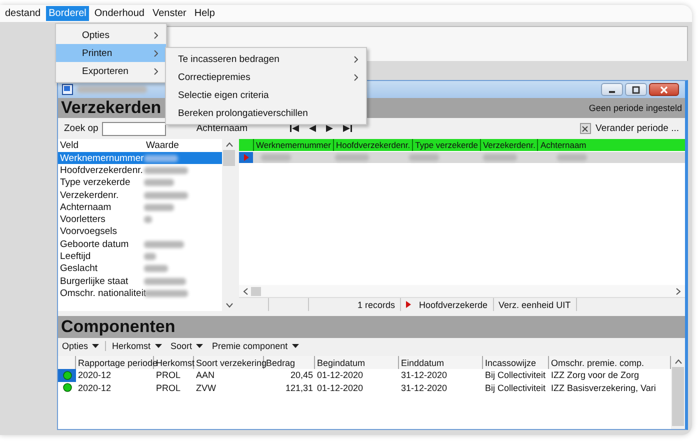 The height and width of the screenshot is (441, 700). Describe the element at coordinates (162, 145) in the screenshot. I see `column-header: Waarde` at that location.